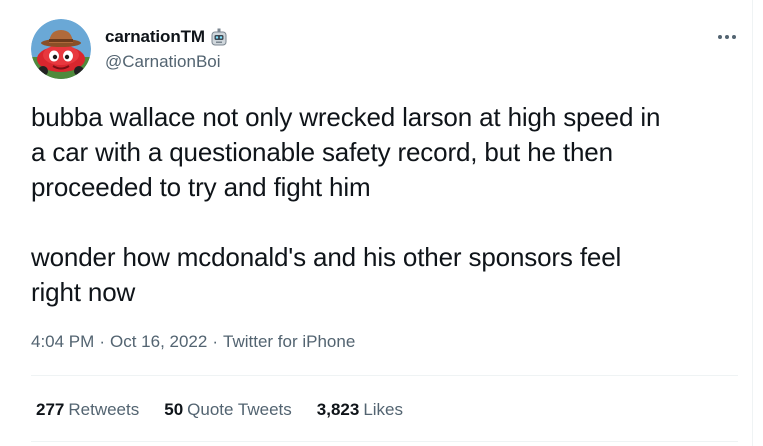 The width and height of the screenshot is (763, 446). What do you see at coordinates (219, 37) in the screenshot?
I see `robot-emoji-icon` at bounding box center [219, 37].